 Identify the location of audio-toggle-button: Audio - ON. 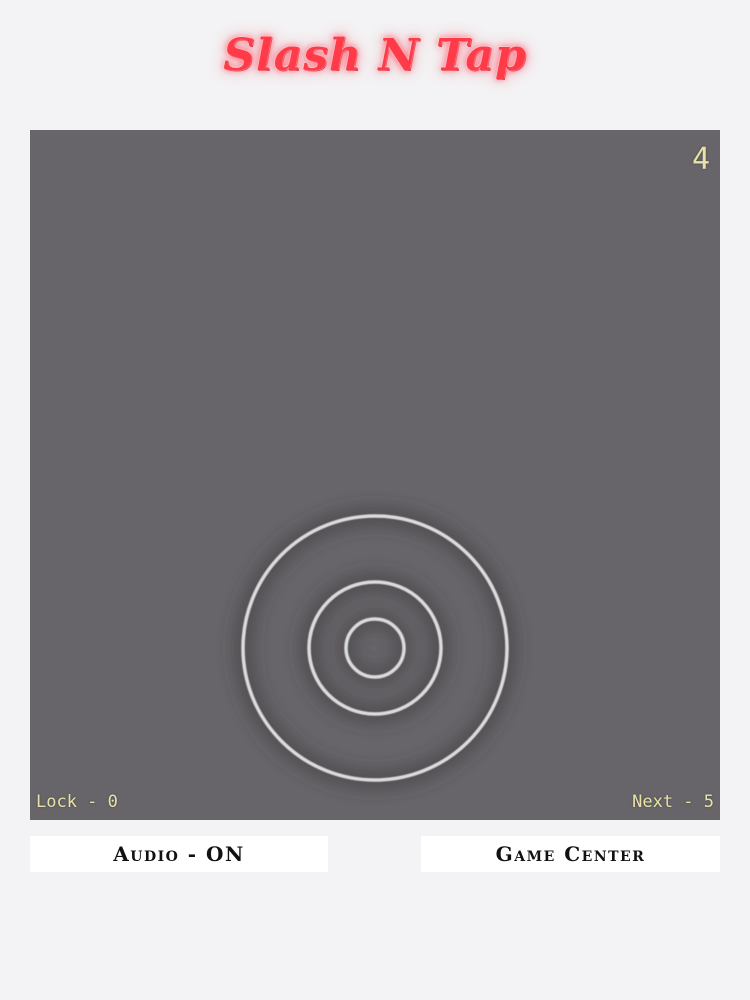
(179, 854).